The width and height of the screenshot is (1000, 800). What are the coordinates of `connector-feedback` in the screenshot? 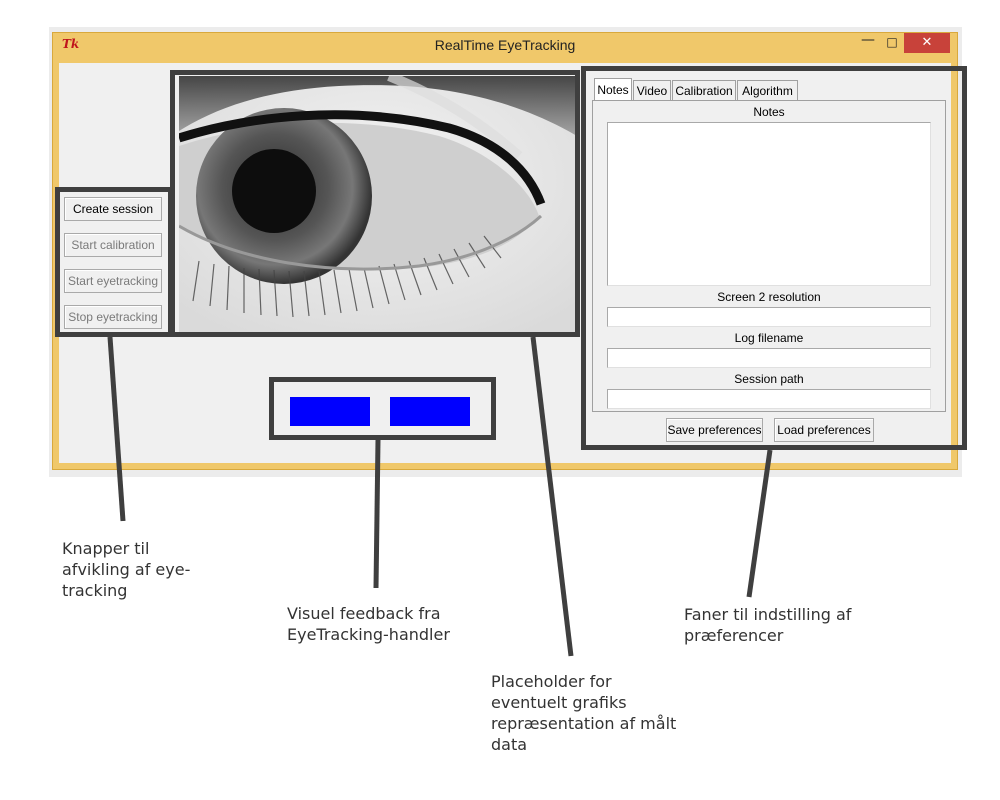 It's located at (377, 514).